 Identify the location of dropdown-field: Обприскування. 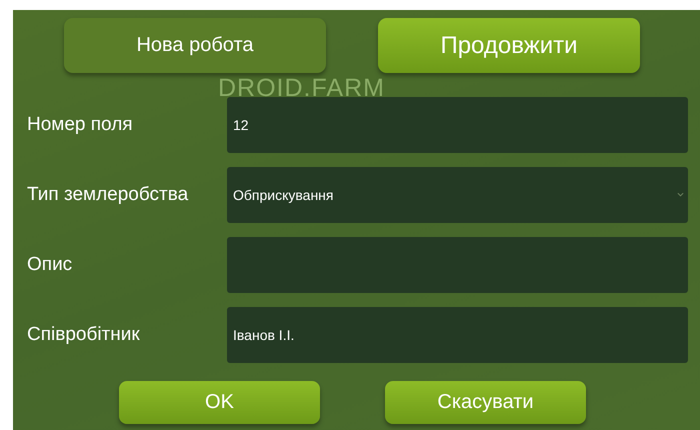
(457, 195).